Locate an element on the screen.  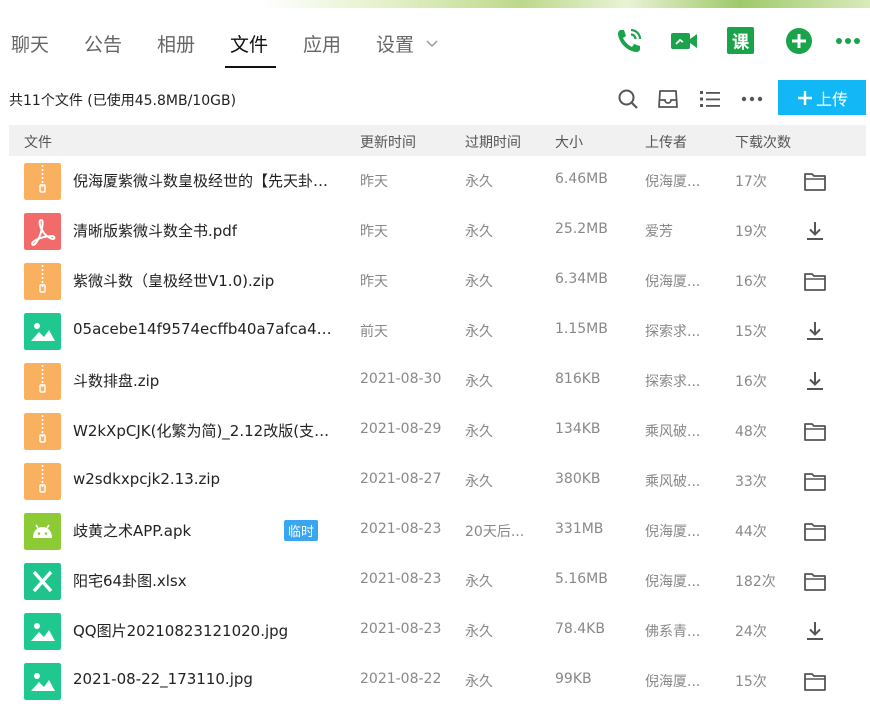
tab-chat: 聊天 is located at coordinates (30, 43).